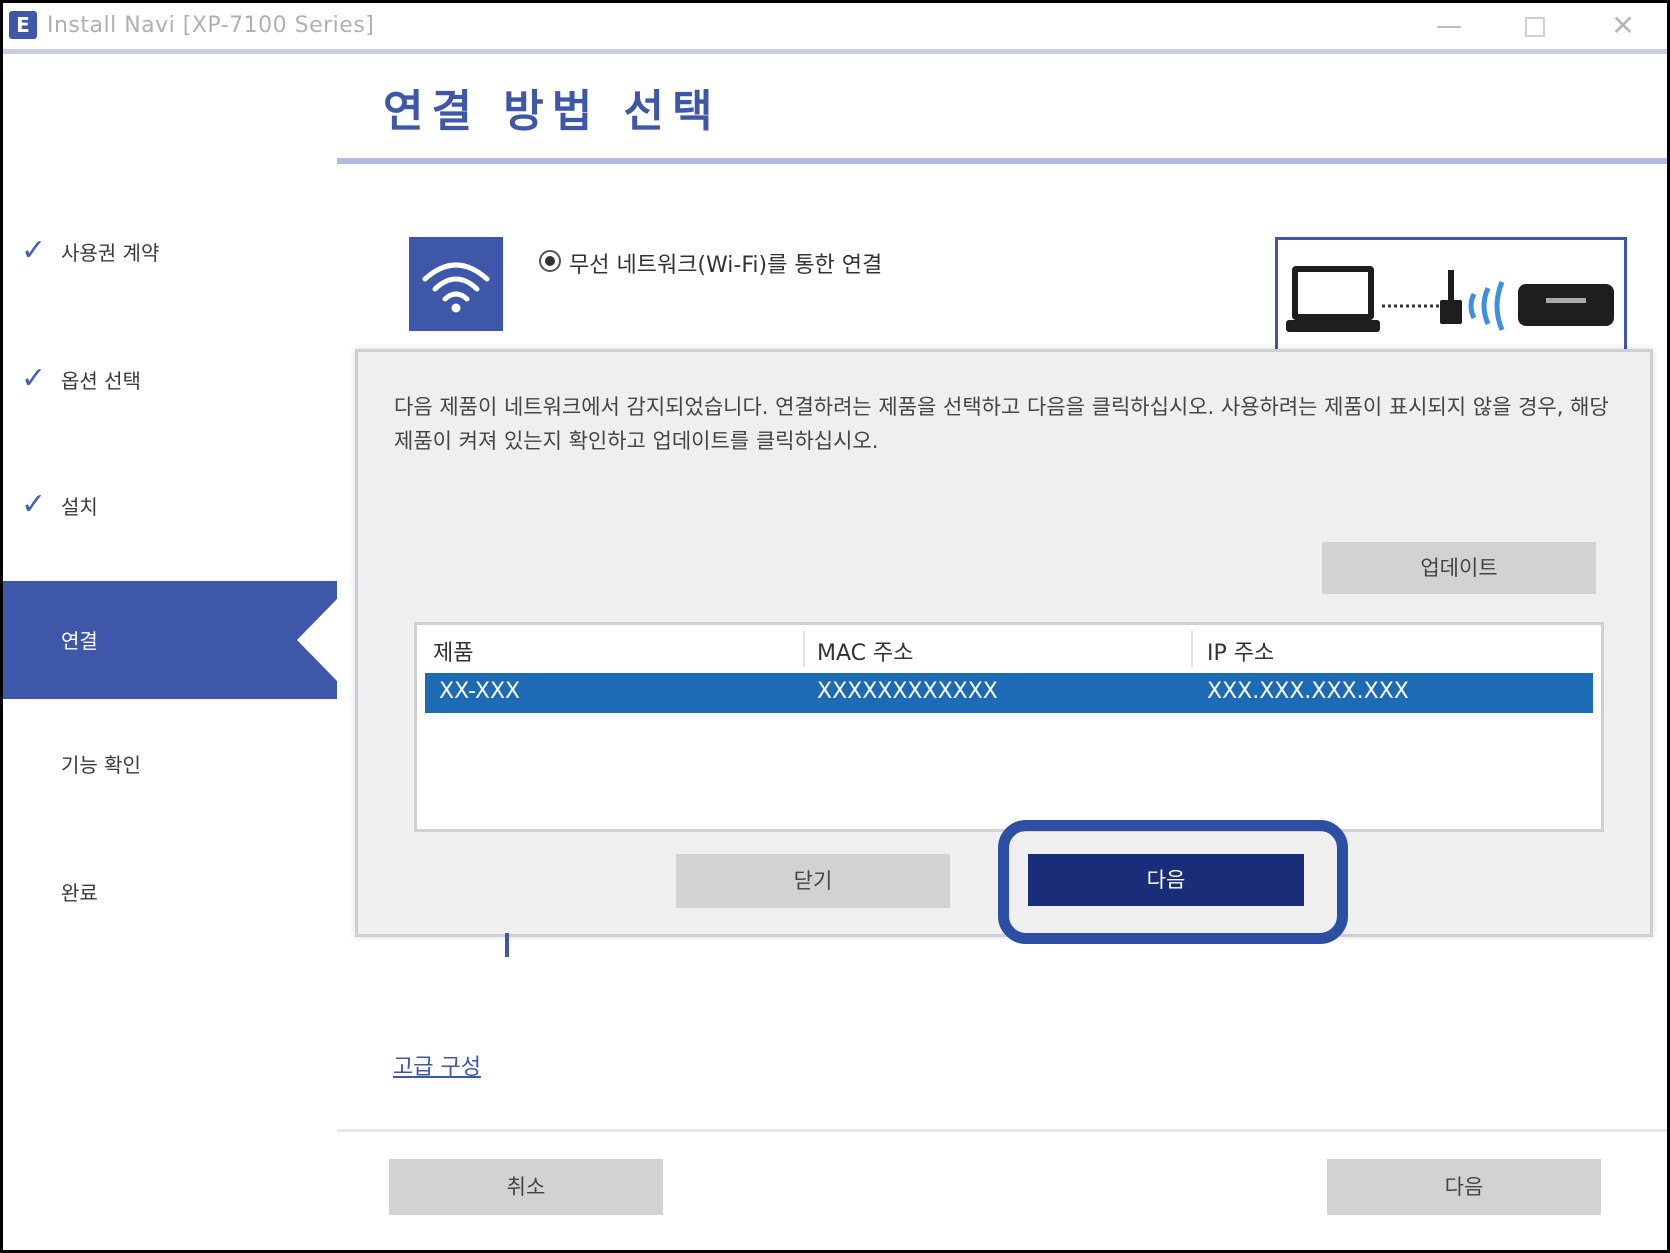  I want to click on update-button: 업데이트, so click(1459, 568).